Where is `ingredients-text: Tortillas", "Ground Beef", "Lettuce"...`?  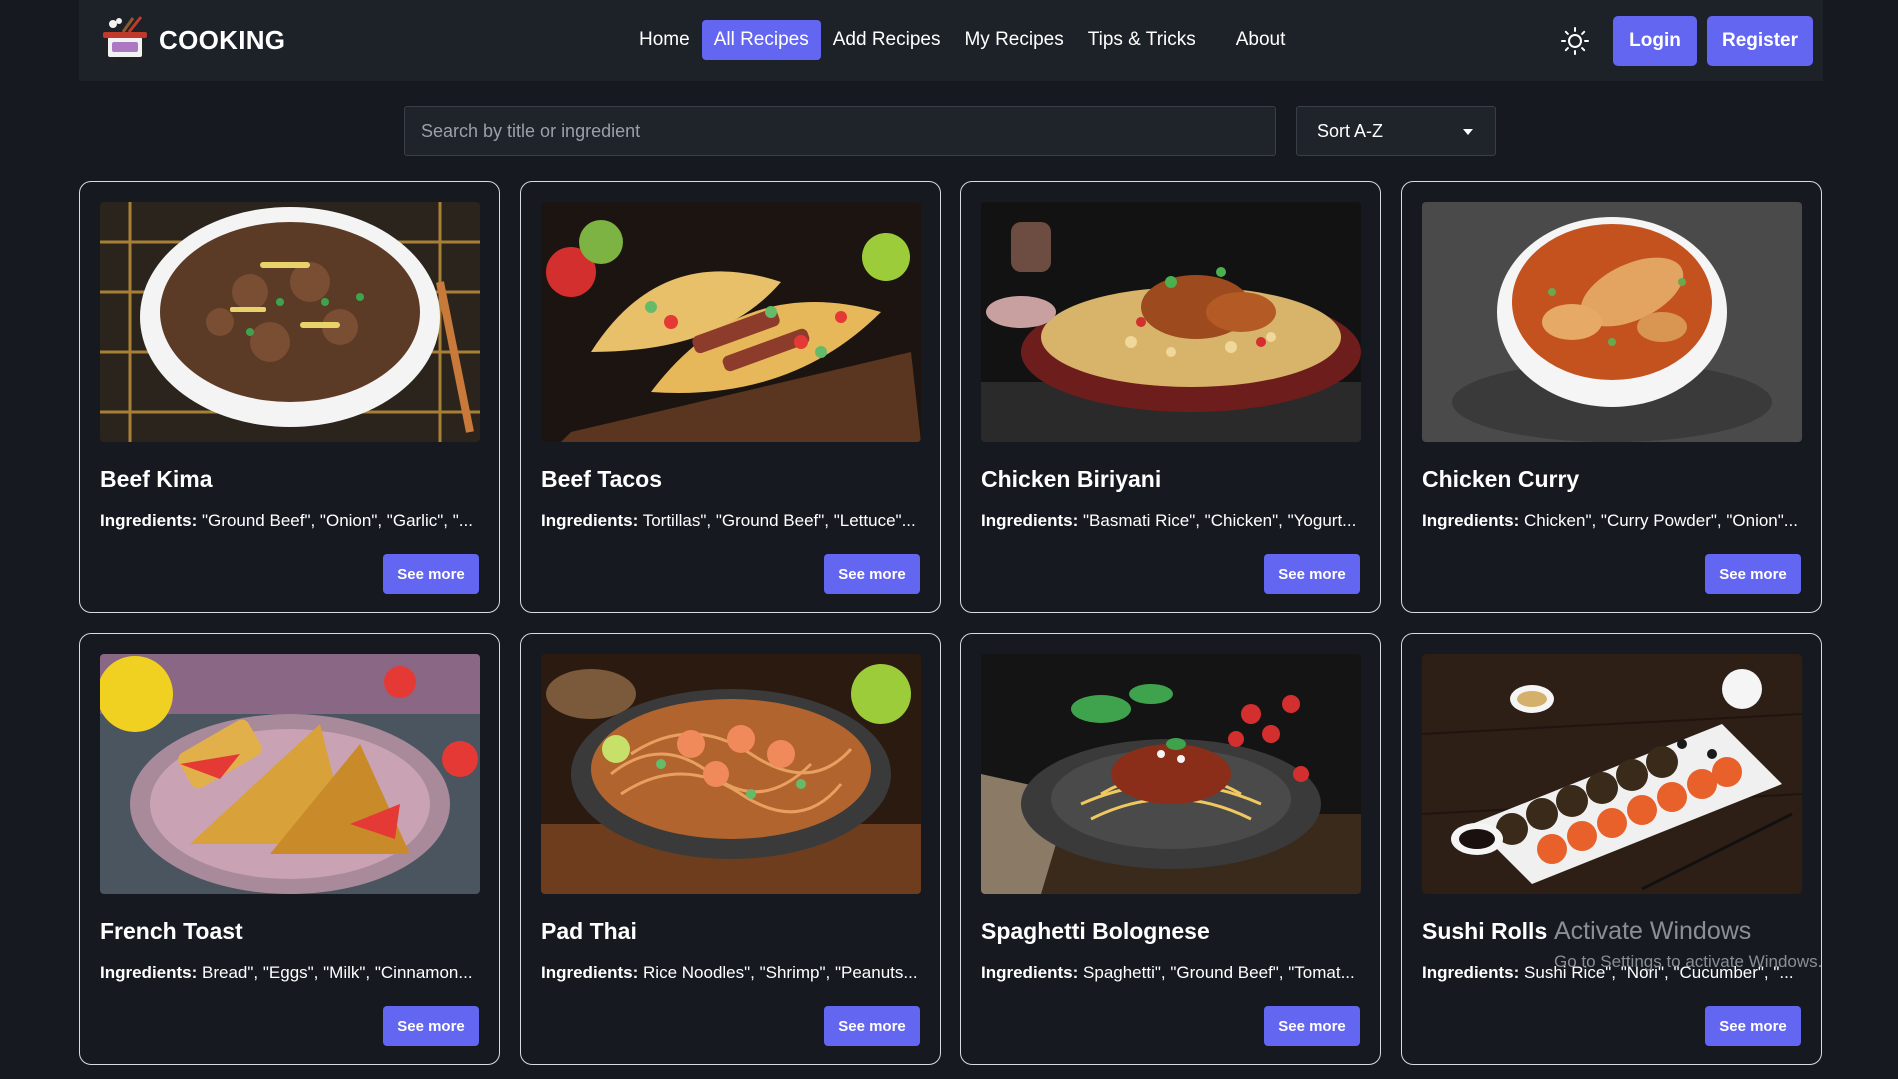 ingredients-text: Tortillas", "Ground Beef", "Lettuce"... is located at coordinates (777, 520).